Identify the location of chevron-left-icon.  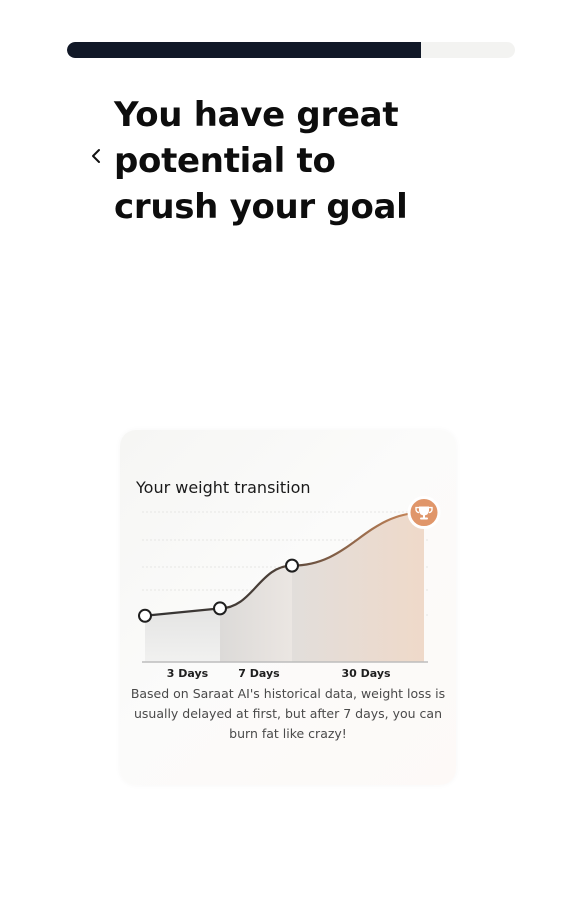
(96, 158).